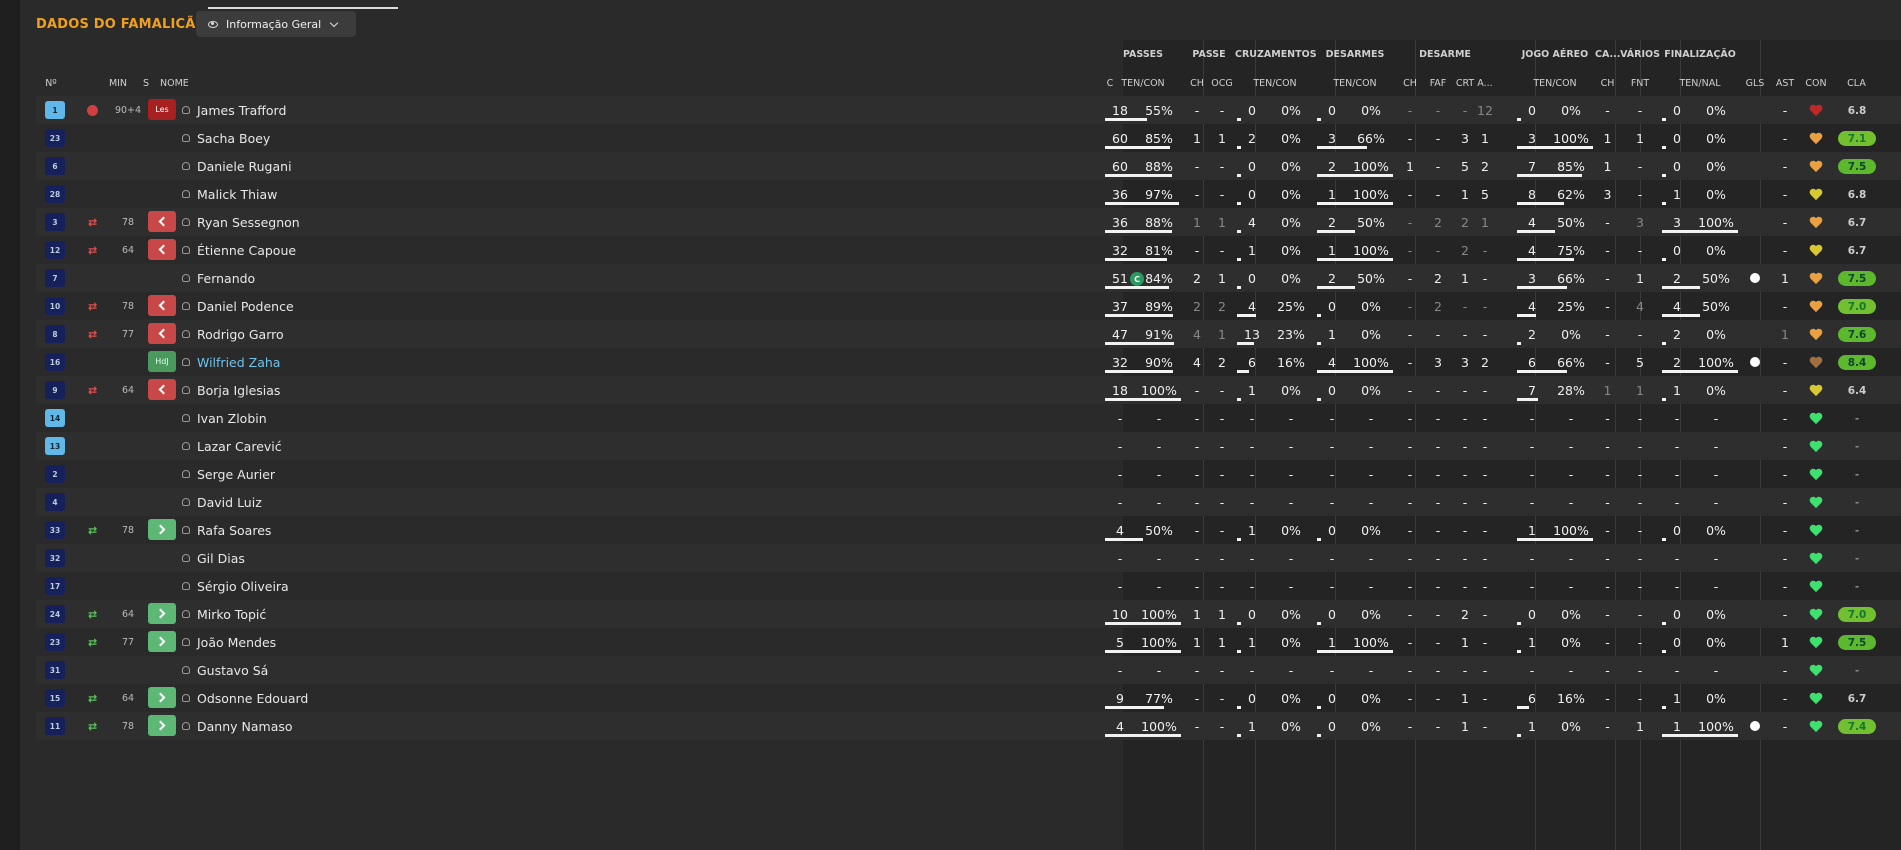 This screenshot has height=850, width=1901. Describe the element at coordinates (1137, 147) in the screenshot. I see `passes-bar` at that location.